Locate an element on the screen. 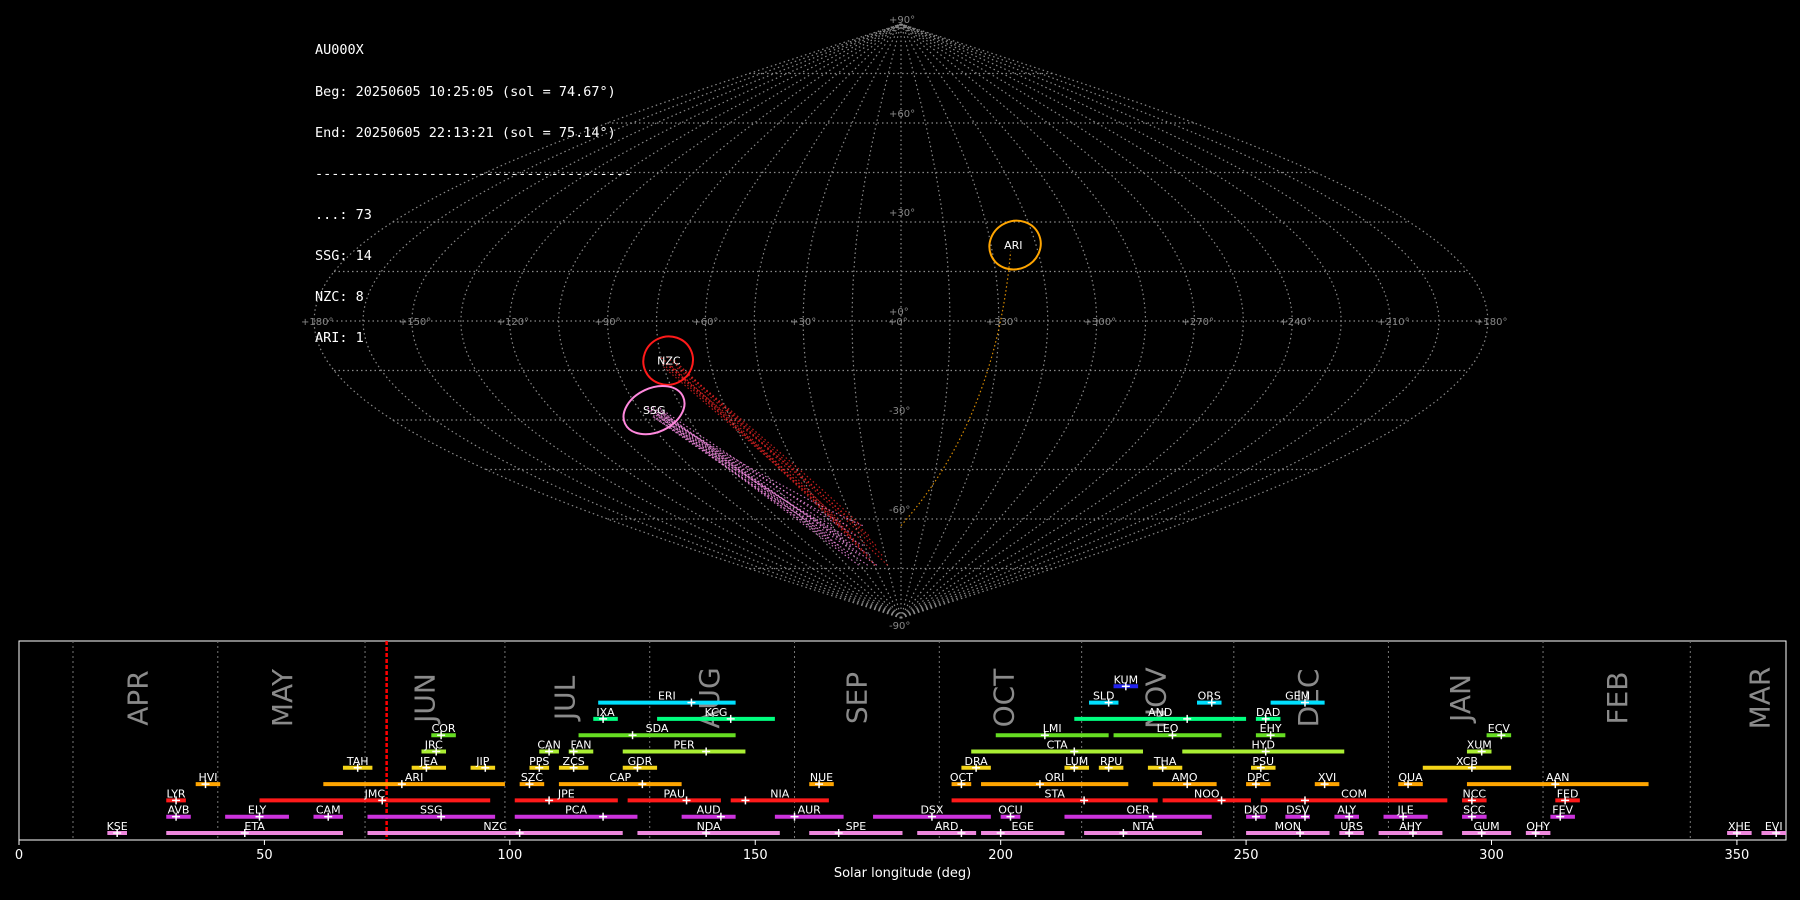 Image resolution: width=1800 pixels, height=900 pixels. x-tick-label: 350 is located at coordinates (1737, 855).